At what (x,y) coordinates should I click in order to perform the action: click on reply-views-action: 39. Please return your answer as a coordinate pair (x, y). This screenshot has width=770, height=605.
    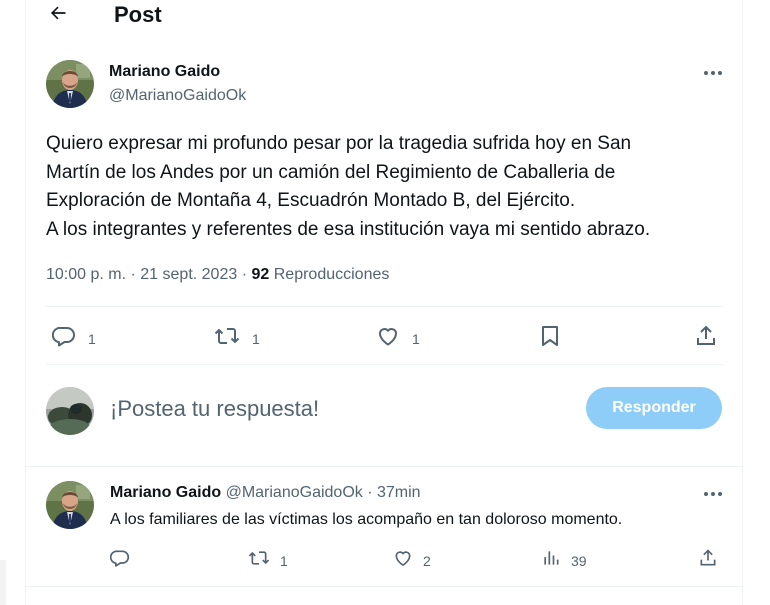
    Looking at the image, I should click on (564, 560).